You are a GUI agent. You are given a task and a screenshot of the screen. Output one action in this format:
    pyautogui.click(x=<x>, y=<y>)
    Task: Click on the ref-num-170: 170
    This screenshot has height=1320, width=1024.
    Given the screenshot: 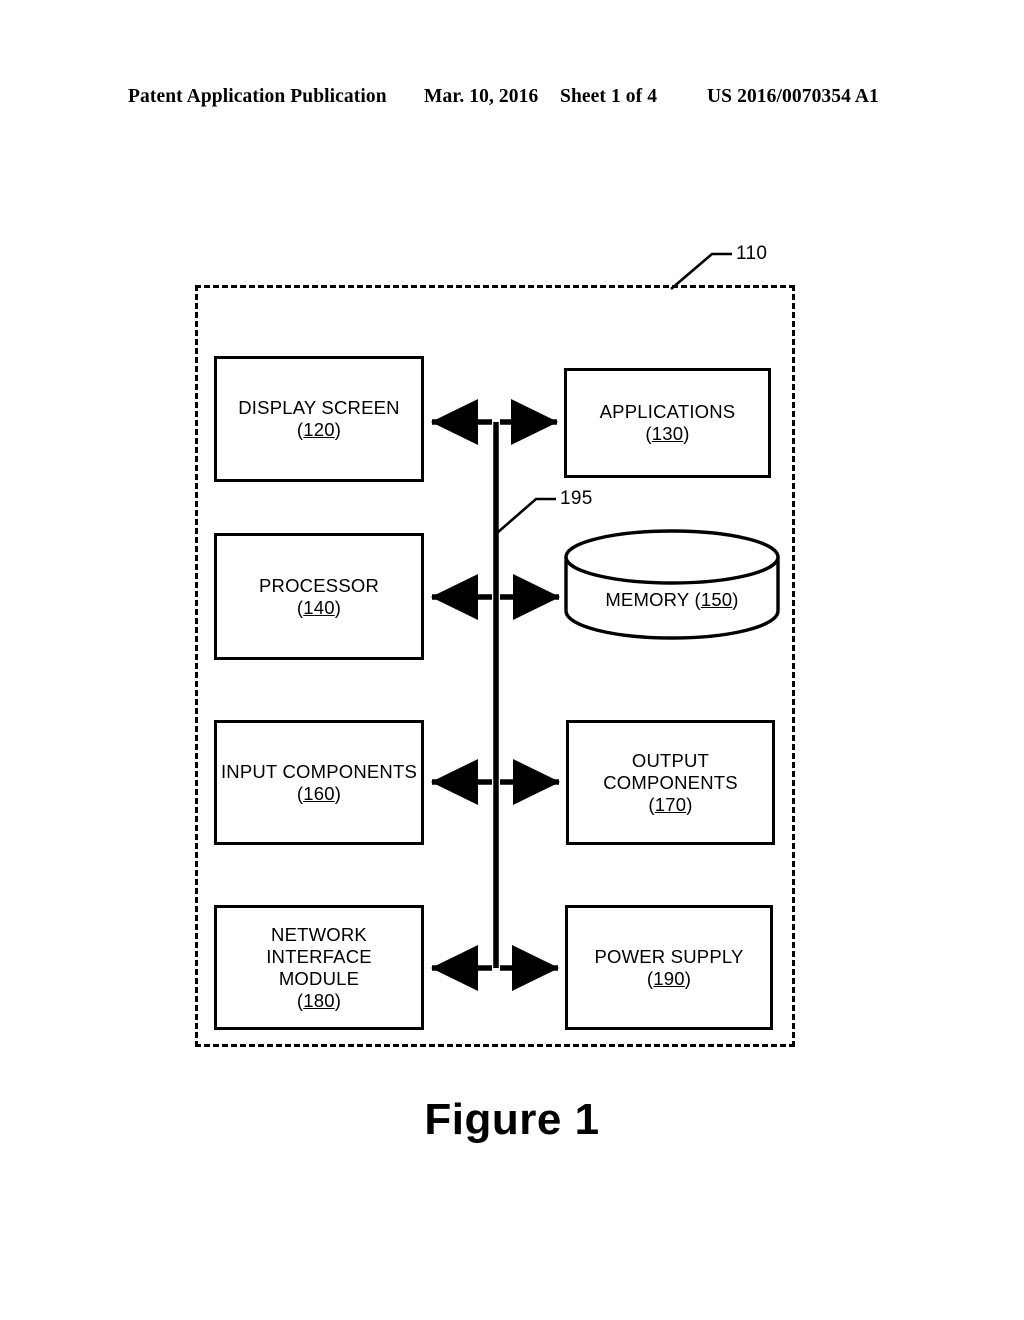 What is the action you would take?
    pyautogui.click(x=670, y=804)
    